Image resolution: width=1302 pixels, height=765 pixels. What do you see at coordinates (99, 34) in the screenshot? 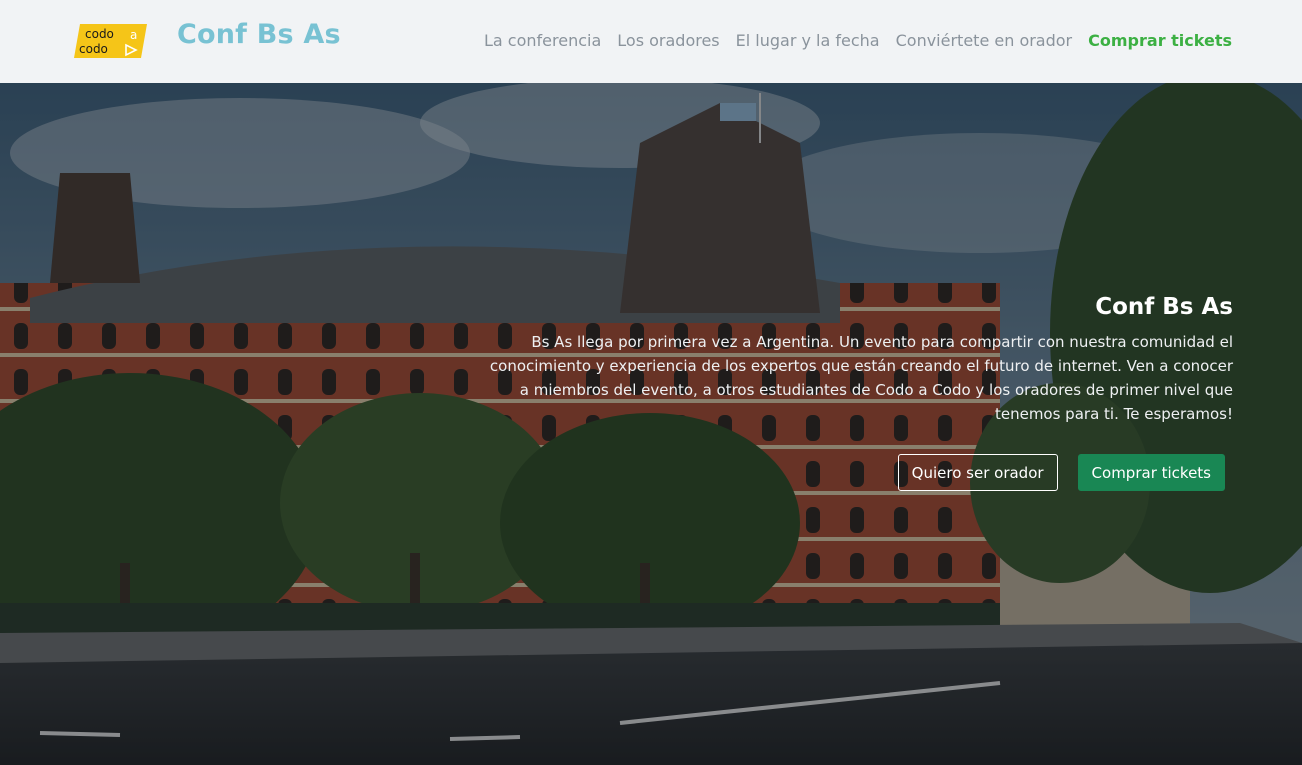
I see `logo-line1: codo` at bounding box center [99, 34].